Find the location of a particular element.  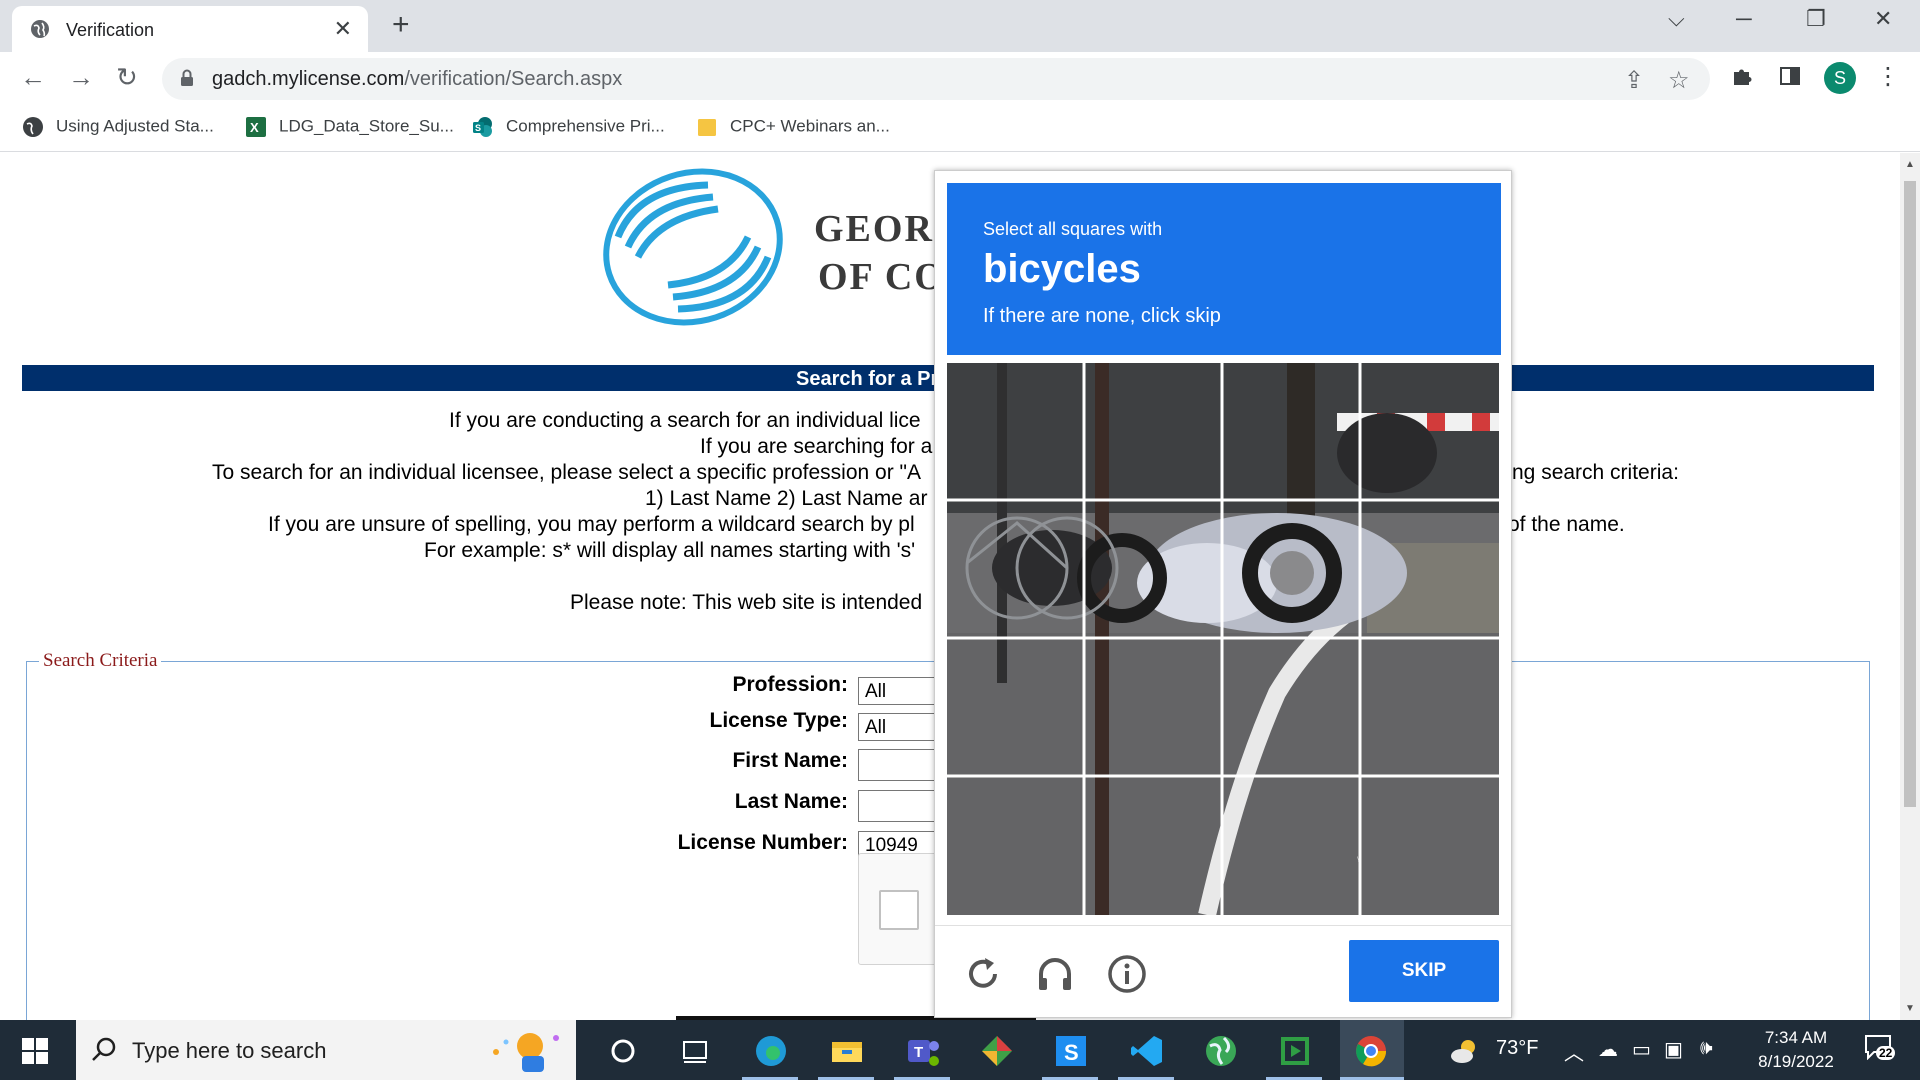

restore-icon: ❐ is located at coordinates (1816, 19).